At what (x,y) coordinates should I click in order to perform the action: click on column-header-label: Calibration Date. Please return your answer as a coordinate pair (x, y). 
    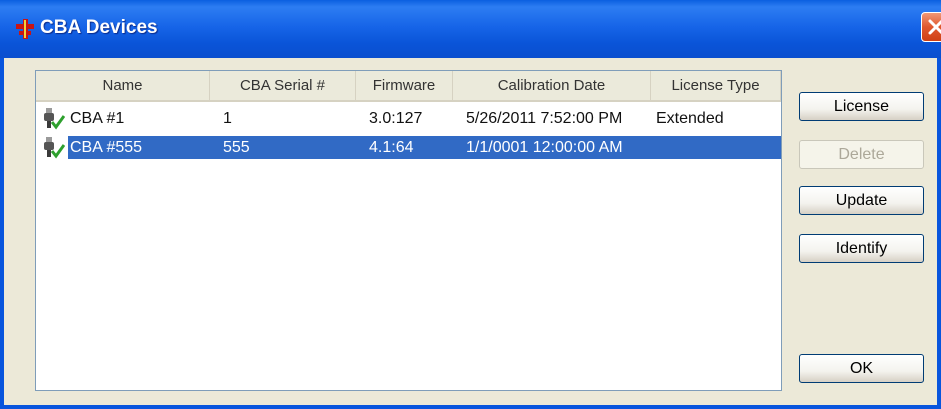
    Looking at the image, I should click on (551, 85).